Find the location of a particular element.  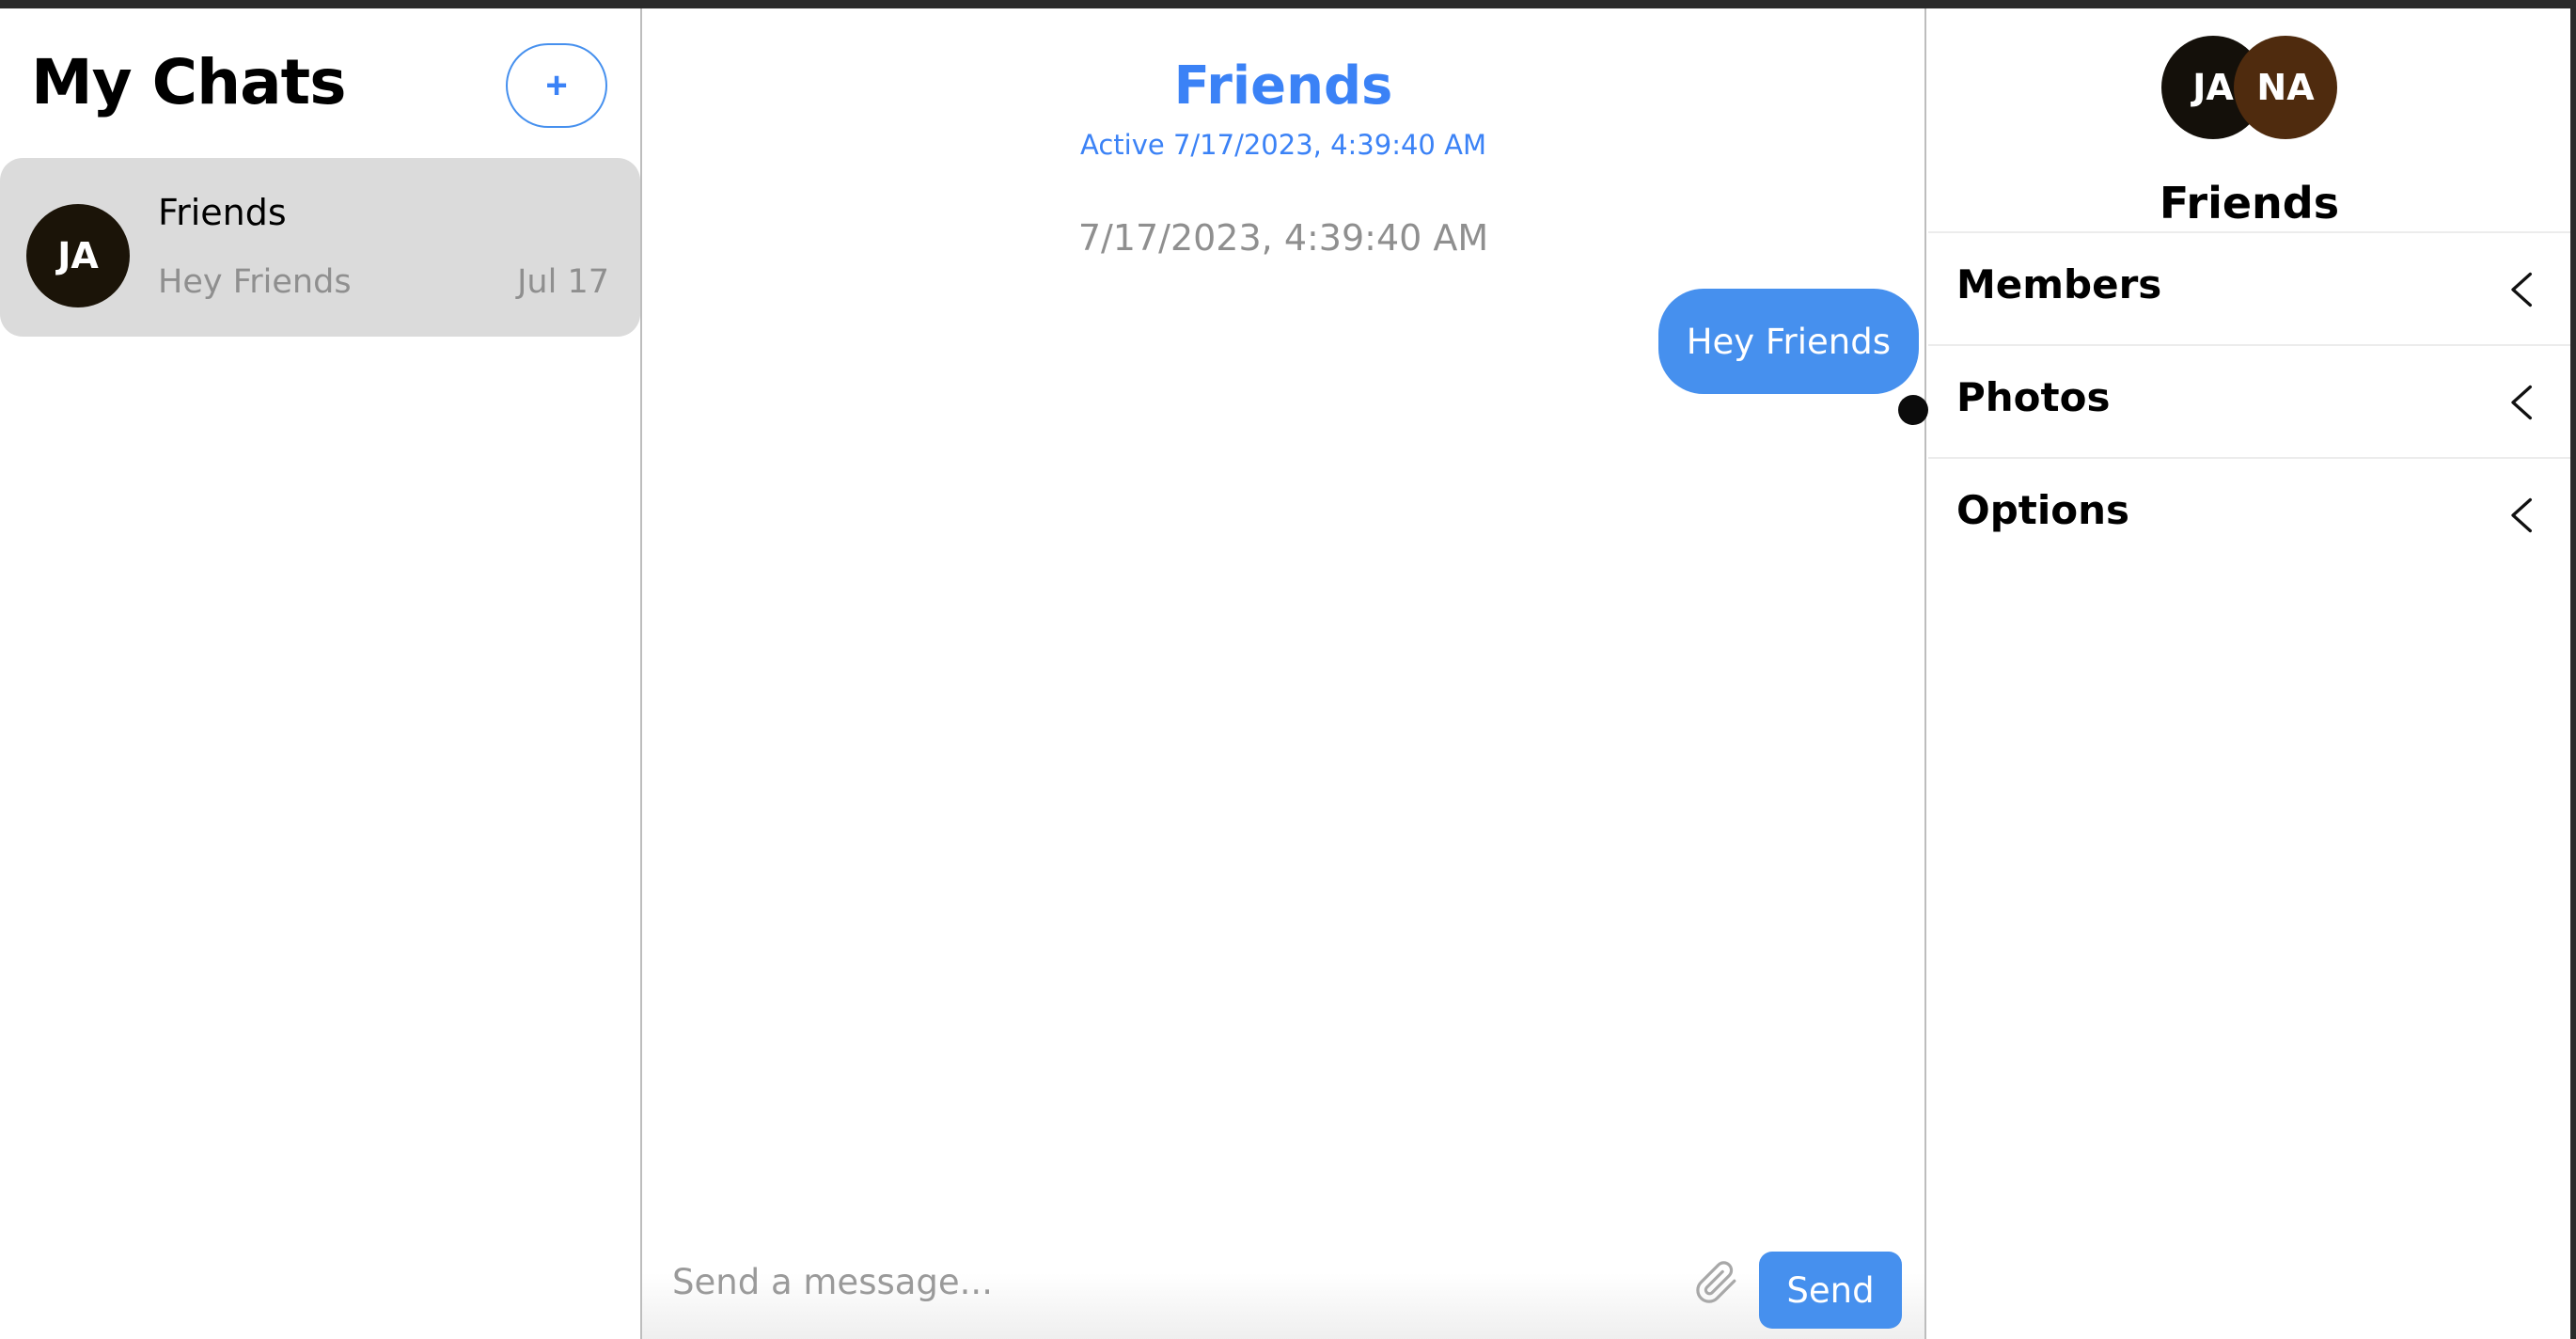

message-date-divider: 7/17/2023, 4:39:40 AM is located at coordinates (1283, 238).